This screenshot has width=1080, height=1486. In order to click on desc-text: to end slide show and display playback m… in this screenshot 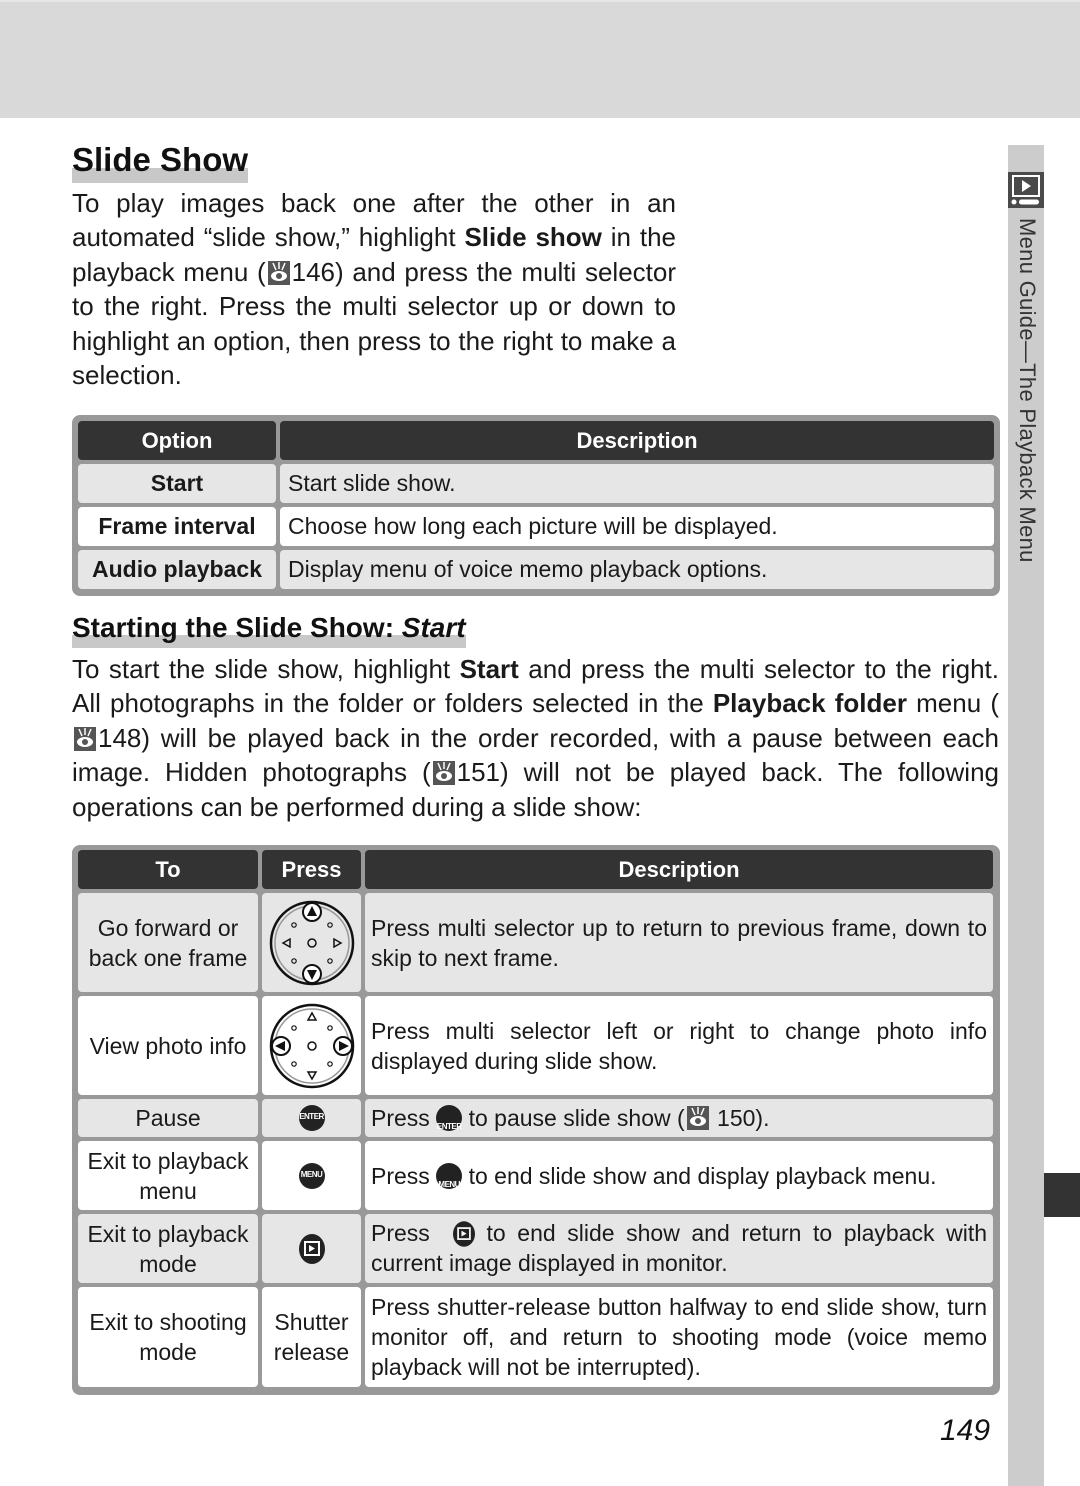, I will do `click(699, 1175)`.